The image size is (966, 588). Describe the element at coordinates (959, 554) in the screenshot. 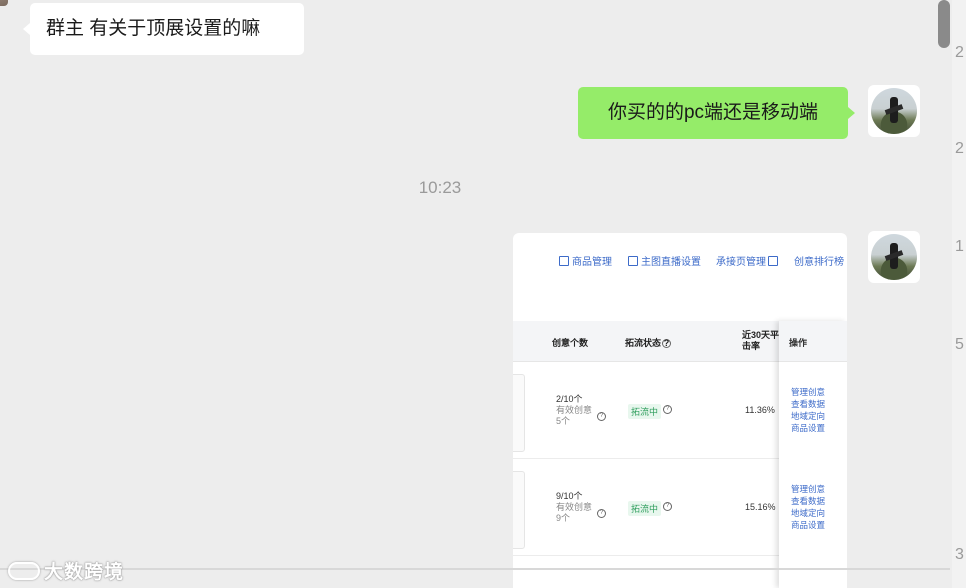

I see `edge-number: 3` at that location.